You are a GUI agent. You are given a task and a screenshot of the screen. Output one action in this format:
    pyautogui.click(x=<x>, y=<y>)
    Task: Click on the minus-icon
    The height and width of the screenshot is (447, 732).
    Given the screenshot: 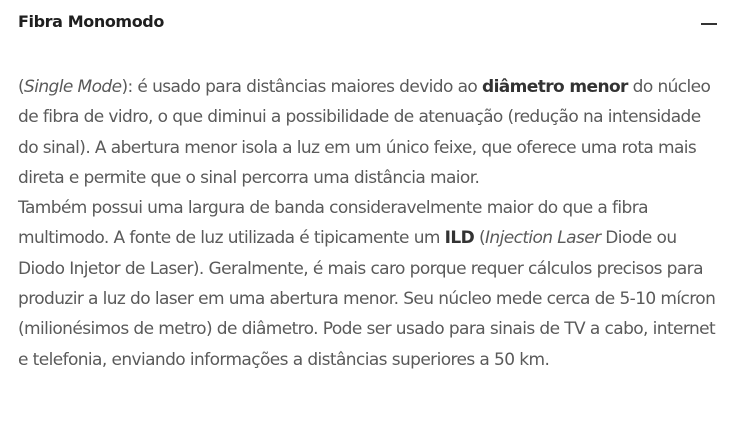 What is the action you would take?
    pyautogui.click(x=709, y=22)
    